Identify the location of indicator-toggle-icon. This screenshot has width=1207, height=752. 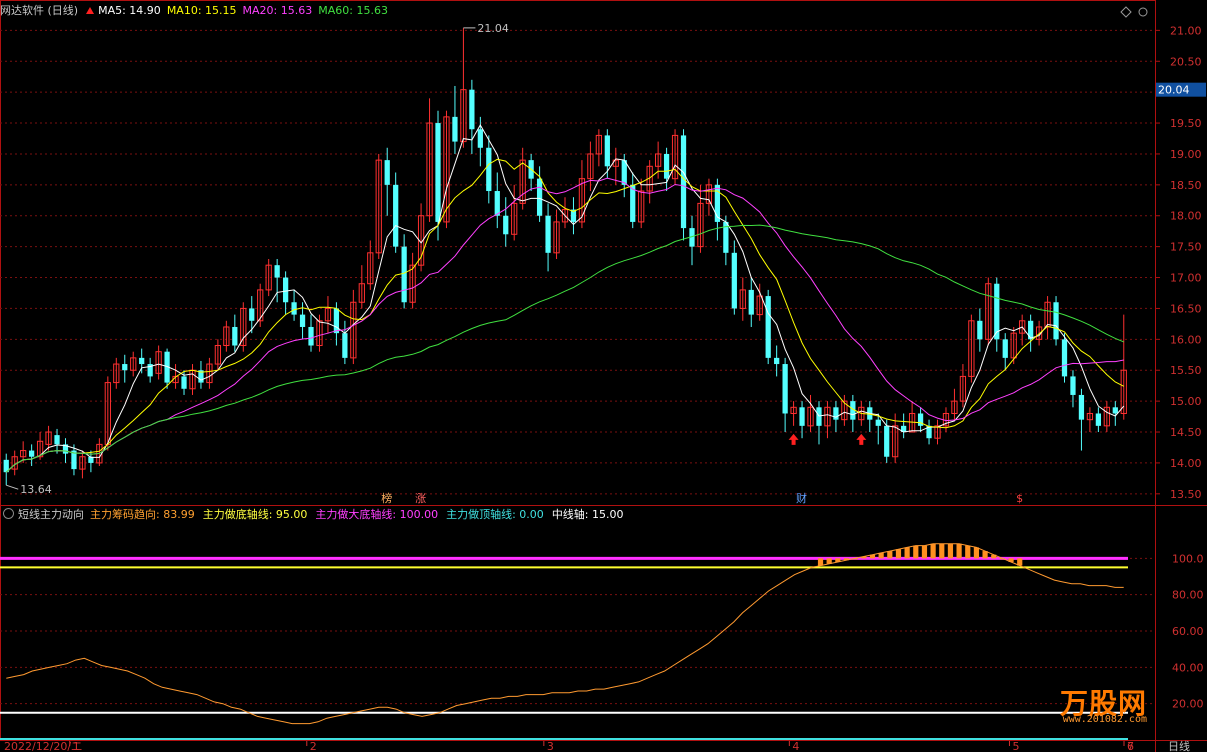
(8, 513).